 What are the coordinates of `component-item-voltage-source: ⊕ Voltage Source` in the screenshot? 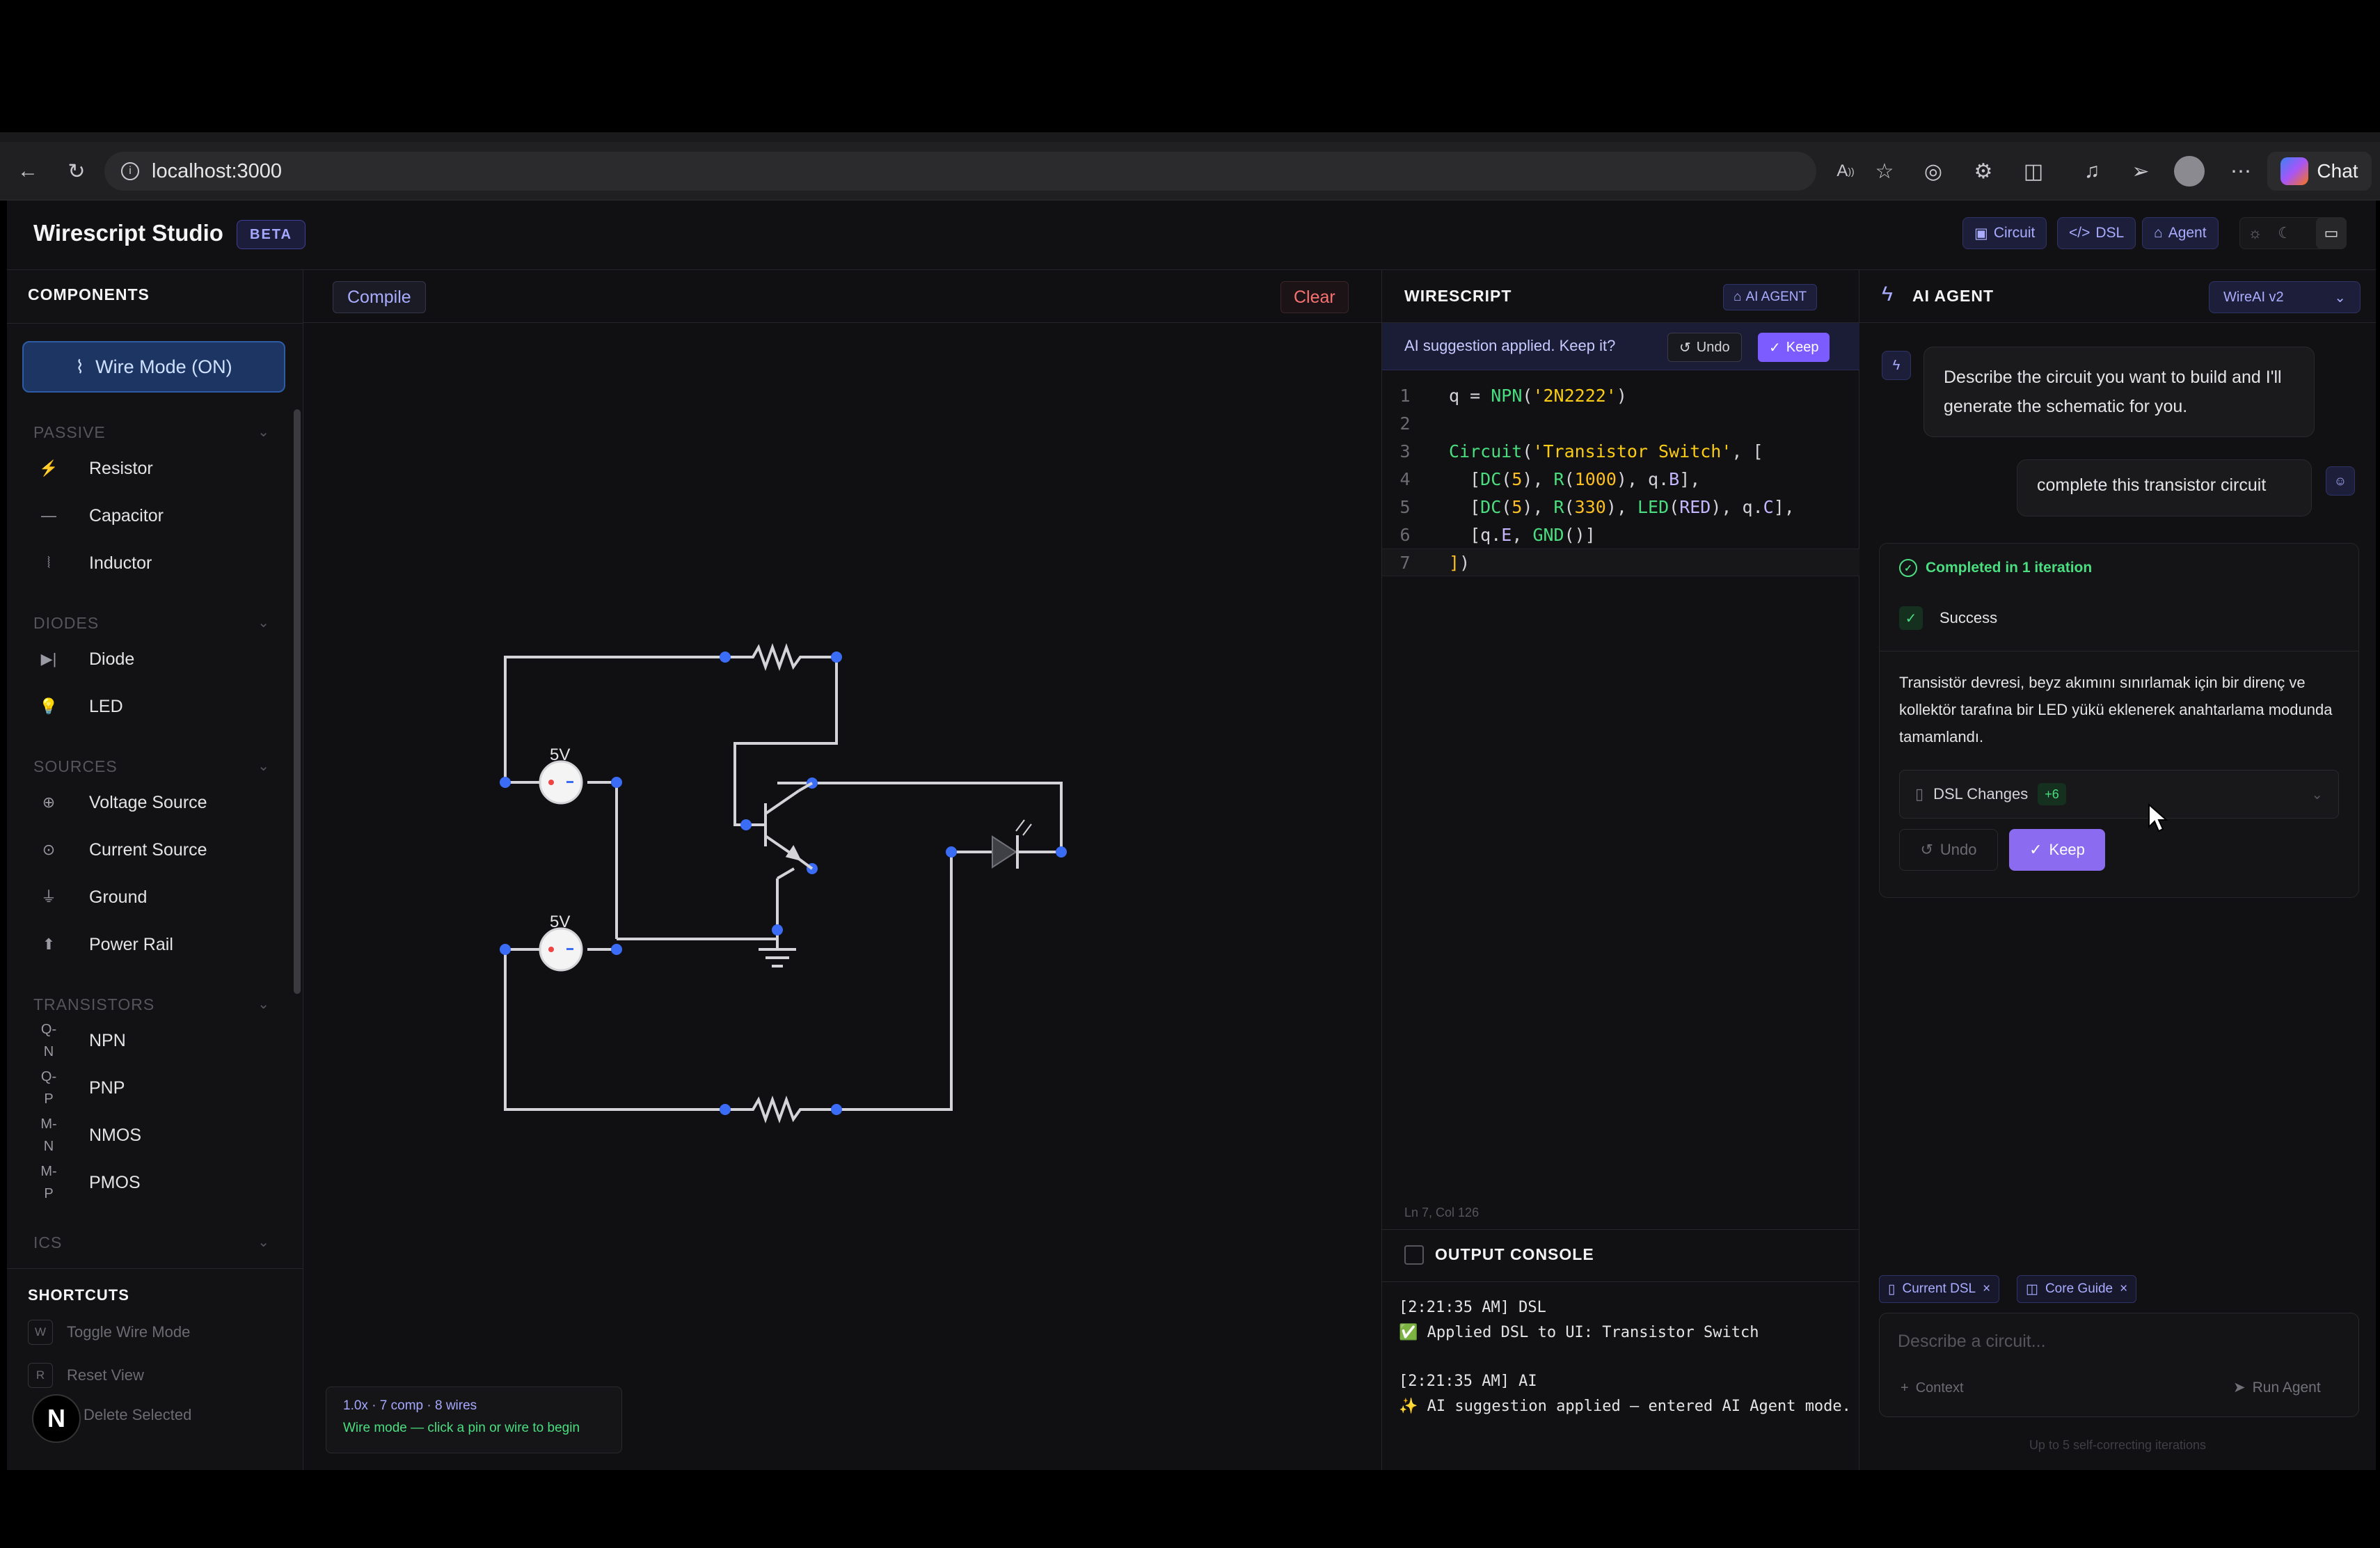 It's located at (153, 802).